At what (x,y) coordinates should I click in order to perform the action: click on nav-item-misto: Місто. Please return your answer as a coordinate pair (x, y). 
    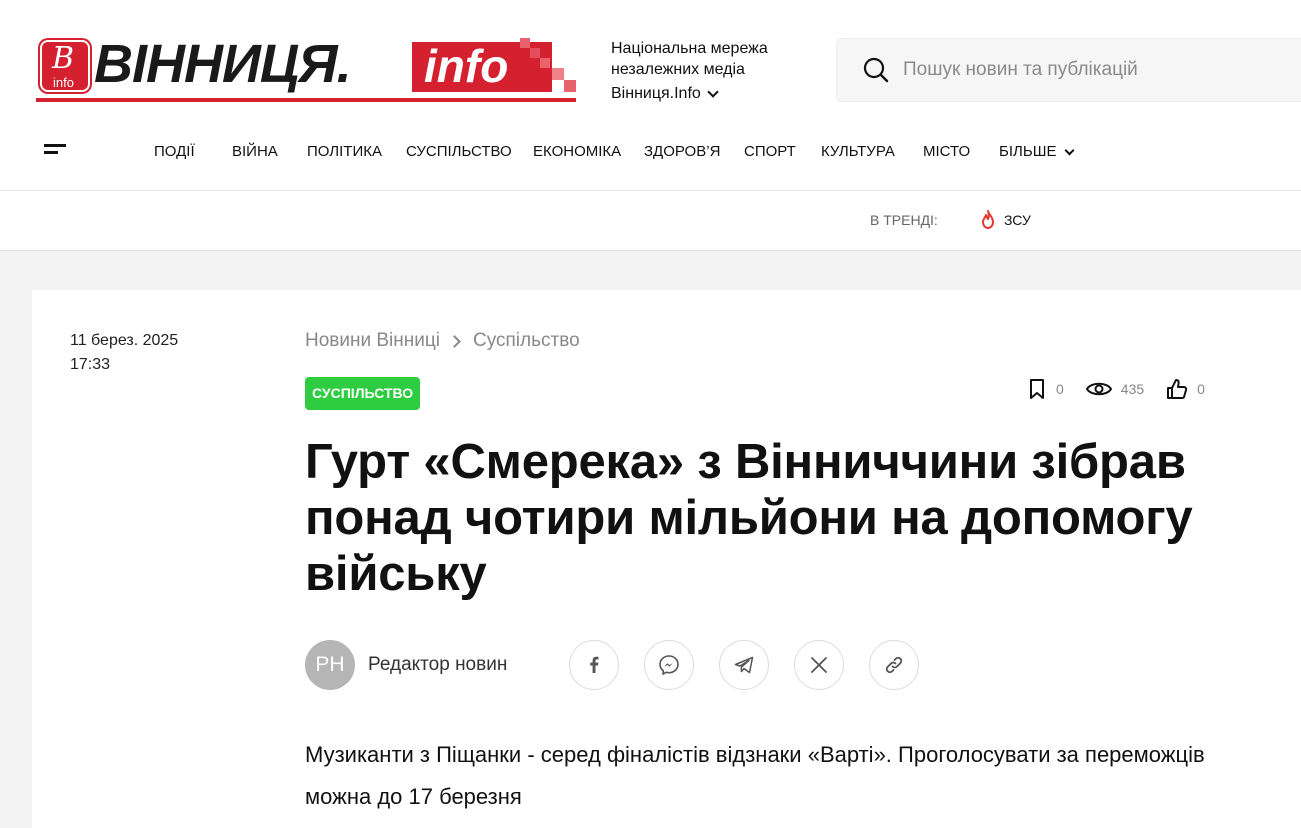
    Looking at the image, I should click on (946, 152).